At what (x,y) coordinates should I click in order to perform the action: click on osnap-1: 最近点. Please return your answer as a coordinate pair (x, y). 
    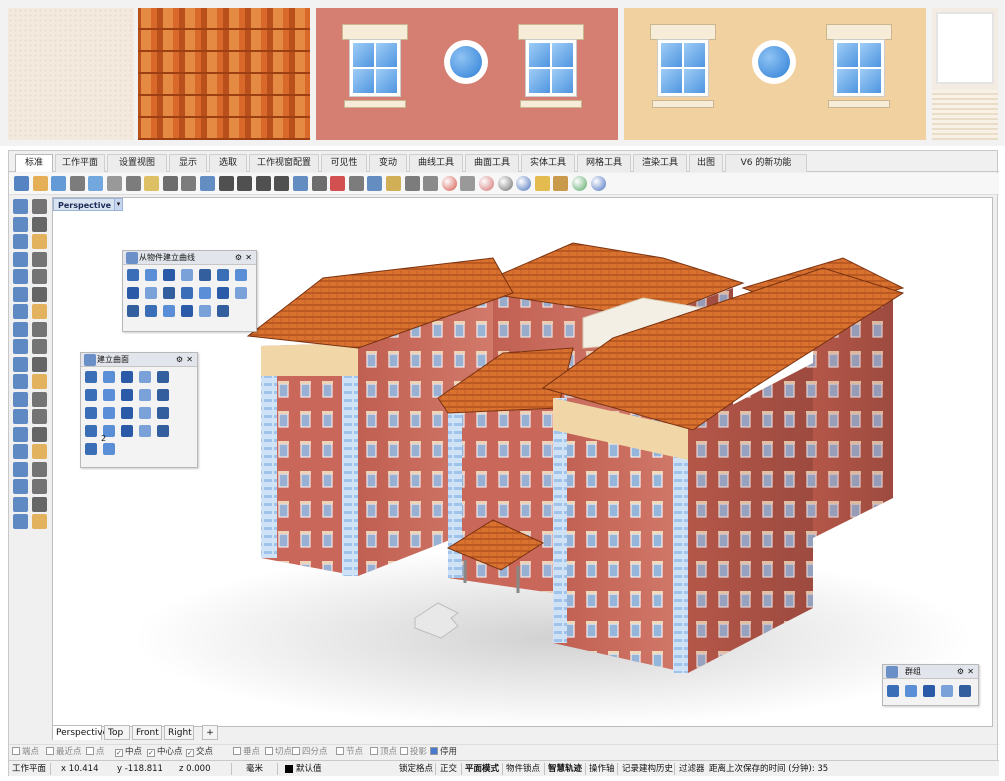
    Looking at the image, I should click on (64, 752).